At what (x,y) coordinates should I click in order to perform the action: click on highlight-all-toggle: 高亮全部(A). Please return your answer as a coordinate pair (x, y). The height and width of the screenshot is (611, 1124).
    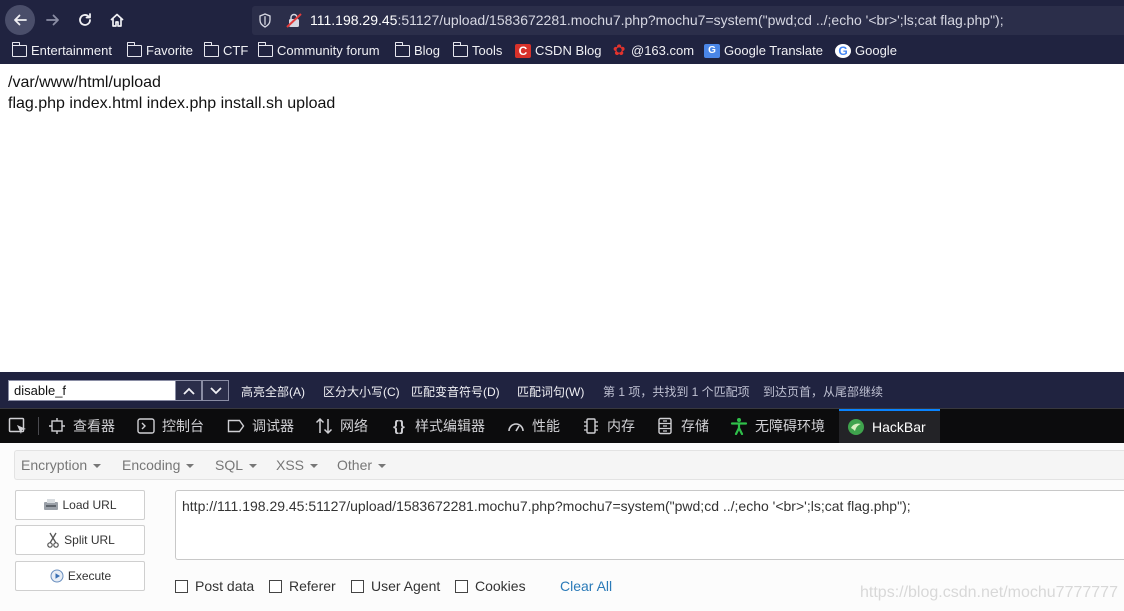
    Looking at the image, I should click on (273, 391).